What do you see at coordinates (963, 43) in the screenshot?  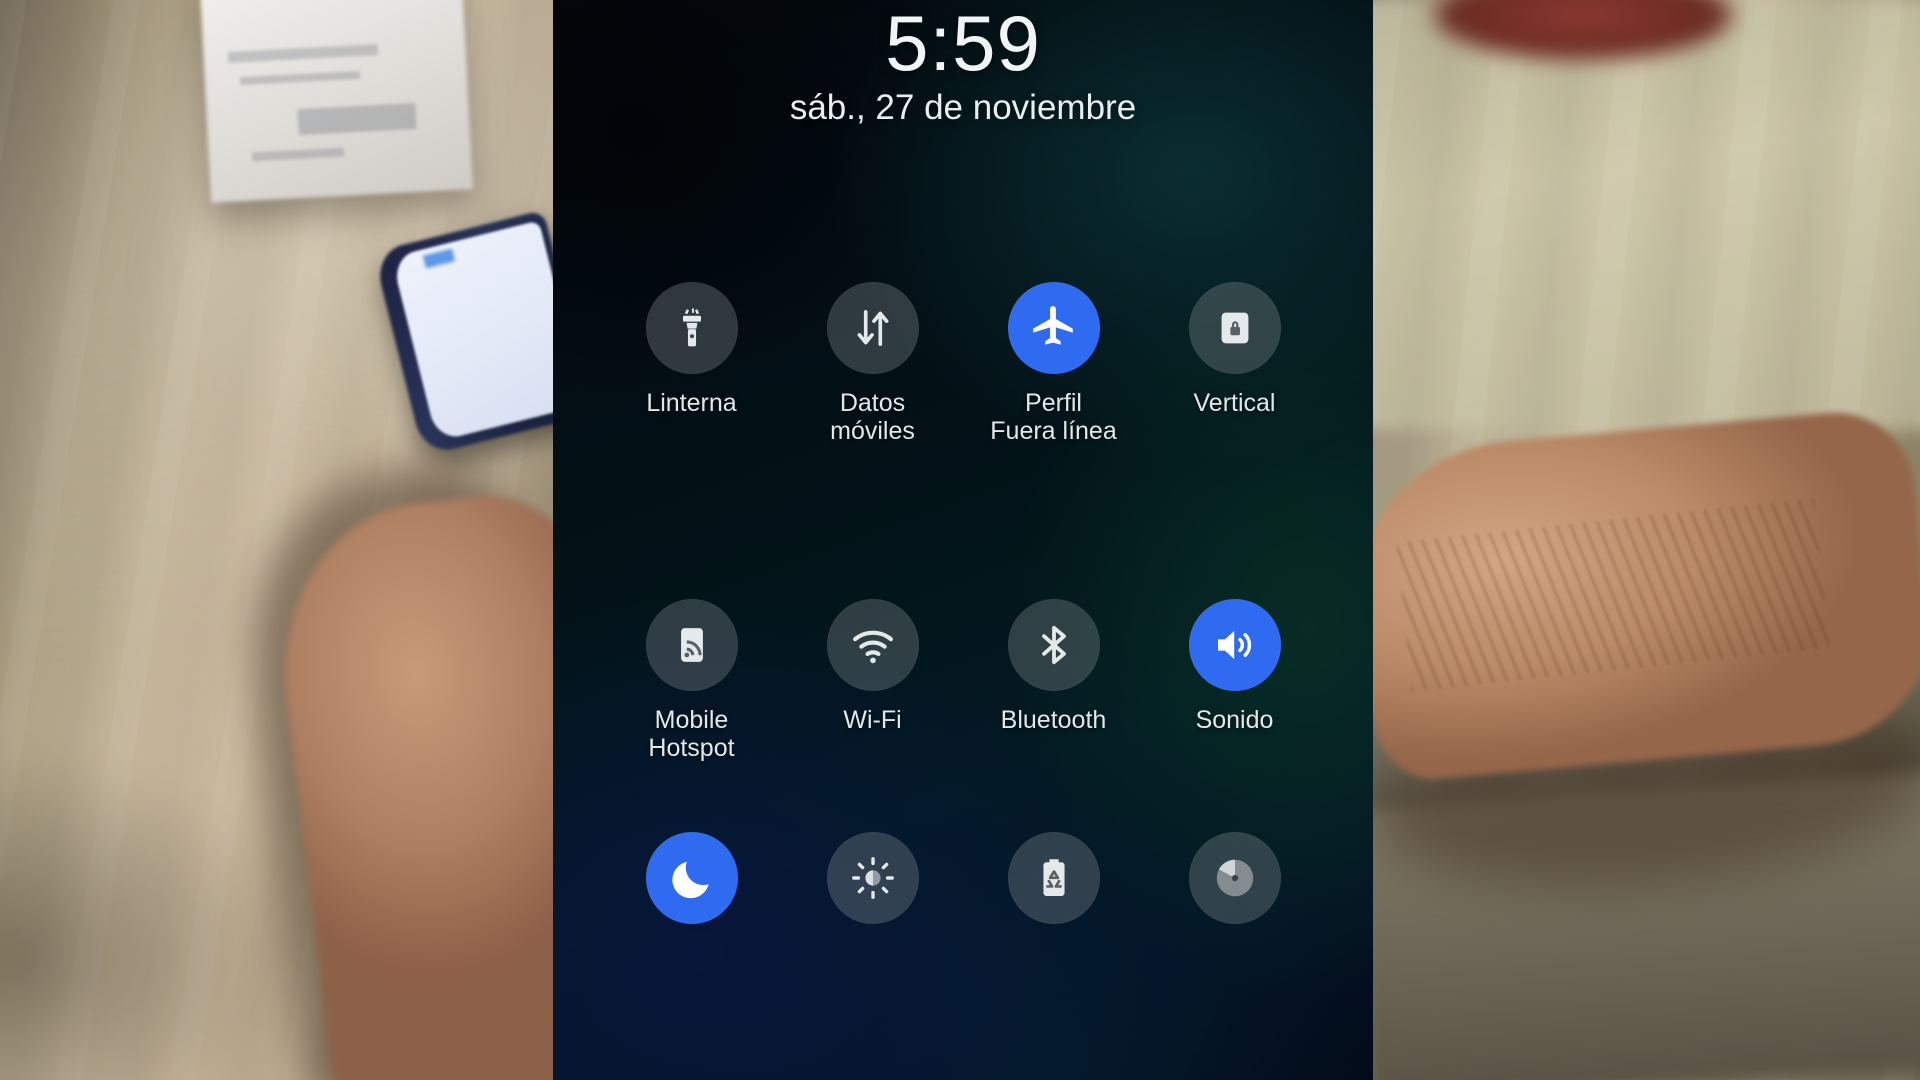 I see `lockscreen-clock: 5:59` at bounding box center [963, 43].